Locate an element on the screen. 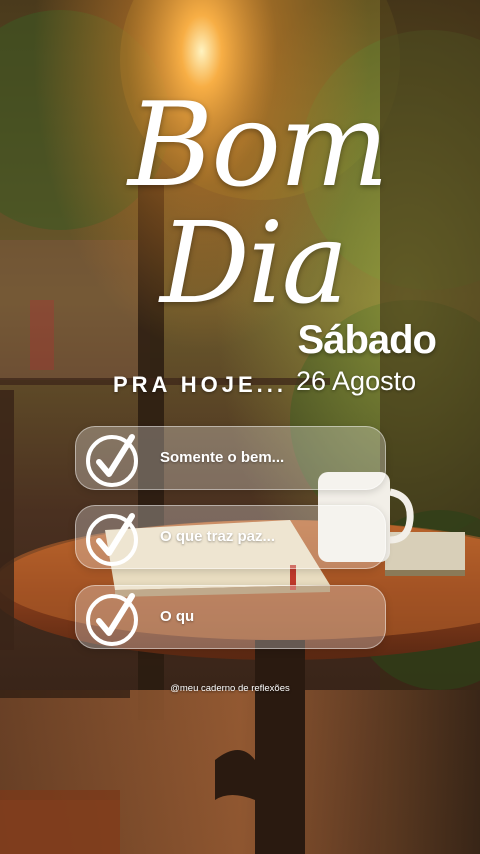 The image size is (480, 854). greeting-line-1: Bom is located at coordinates (258, 145).